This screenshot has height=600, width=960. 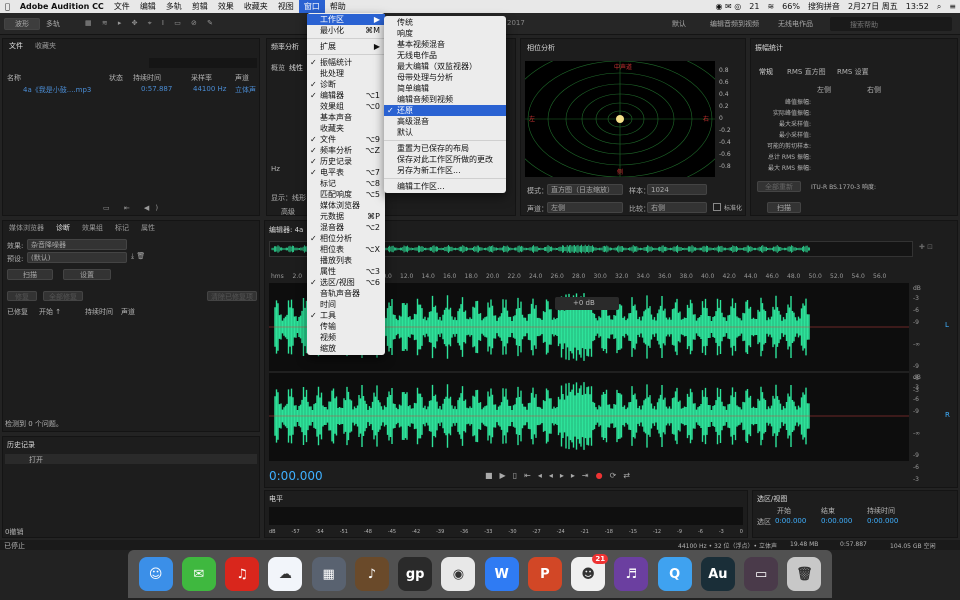 What do you see at coordinates (784, 207) in the screenshot?
I see `amplitude-scan-button: 扫描` at bounding box center [784, 207].